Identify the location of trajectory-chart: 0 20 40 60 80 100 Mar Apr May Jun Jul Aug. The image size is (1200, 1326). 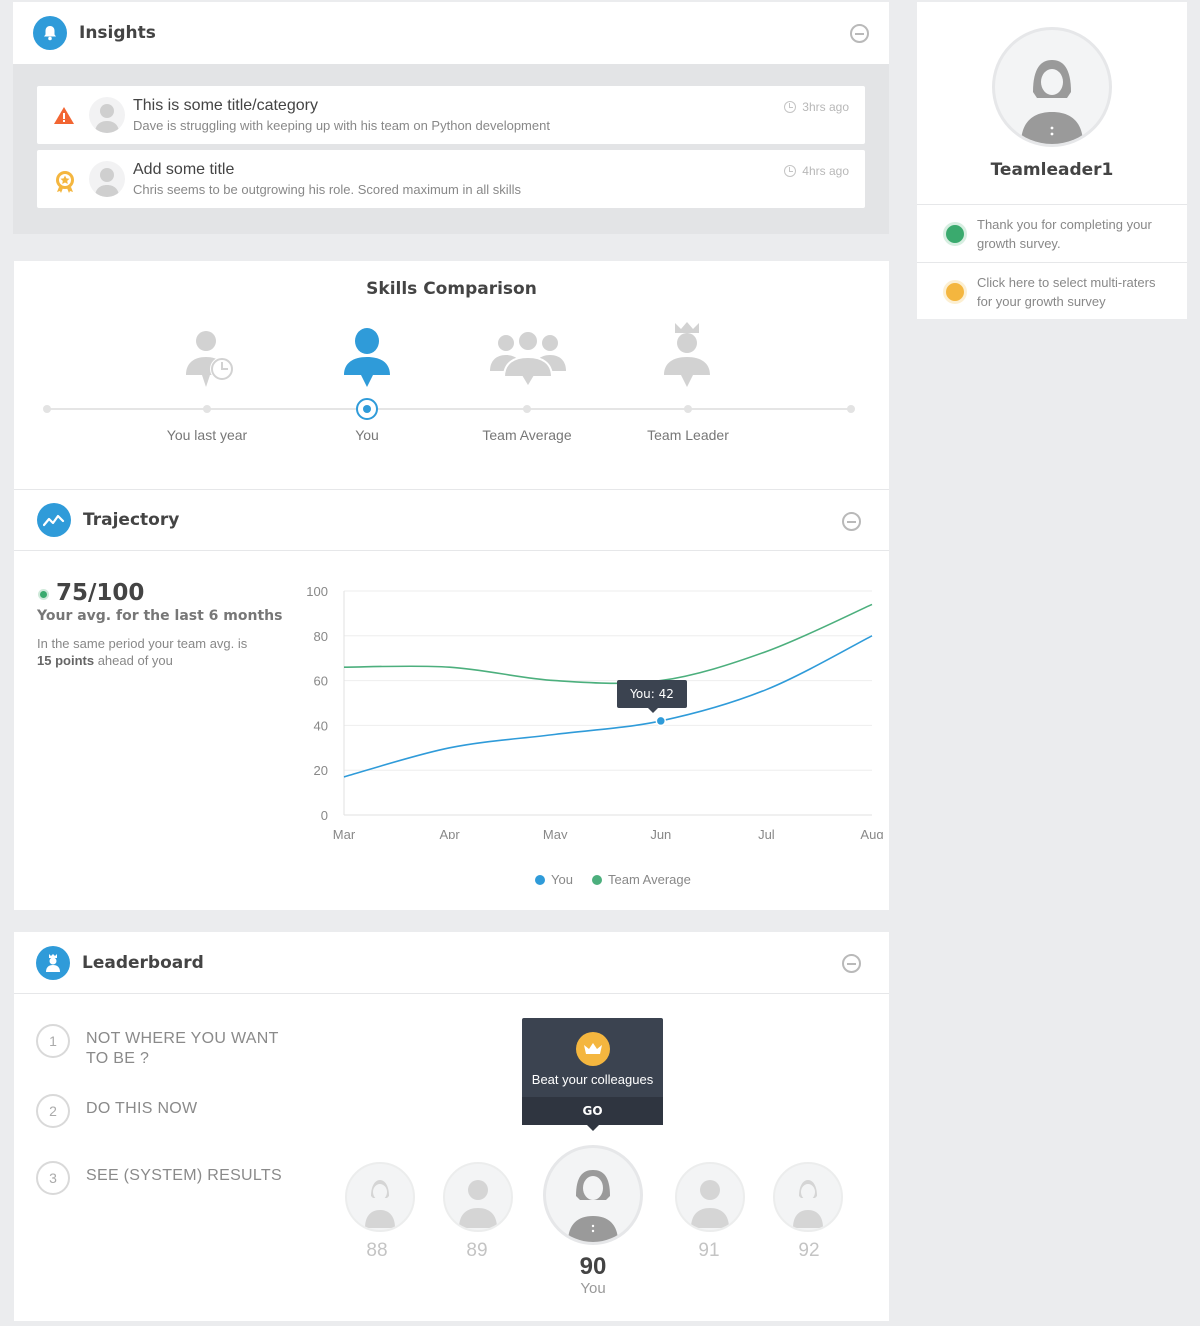
(594, 711).